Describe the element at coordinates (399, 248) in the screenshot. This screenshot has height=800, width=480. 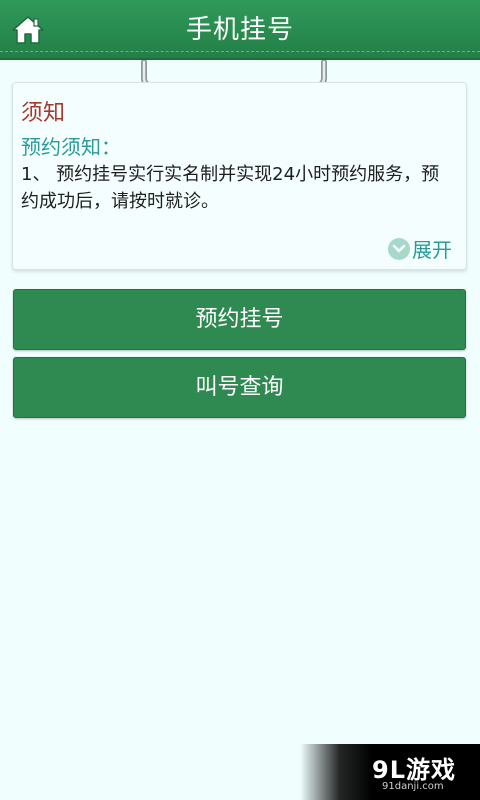
I see `chevron-down-icon` at that location.